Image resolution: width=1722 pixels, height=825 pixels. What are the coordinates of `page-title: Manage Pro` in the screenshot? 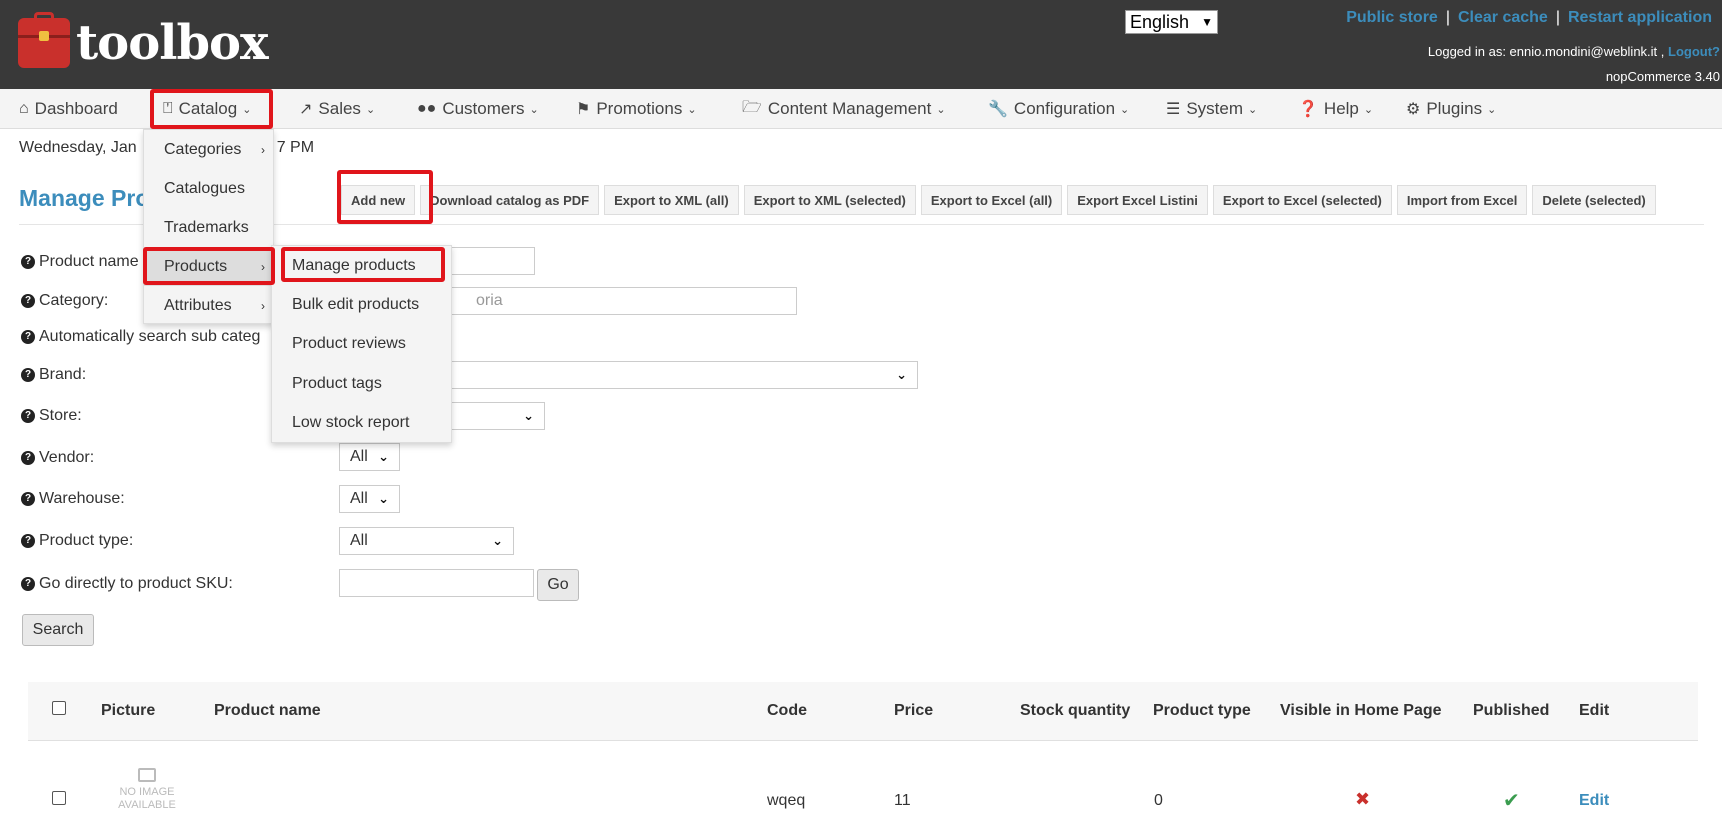 It's located at (84, 198).